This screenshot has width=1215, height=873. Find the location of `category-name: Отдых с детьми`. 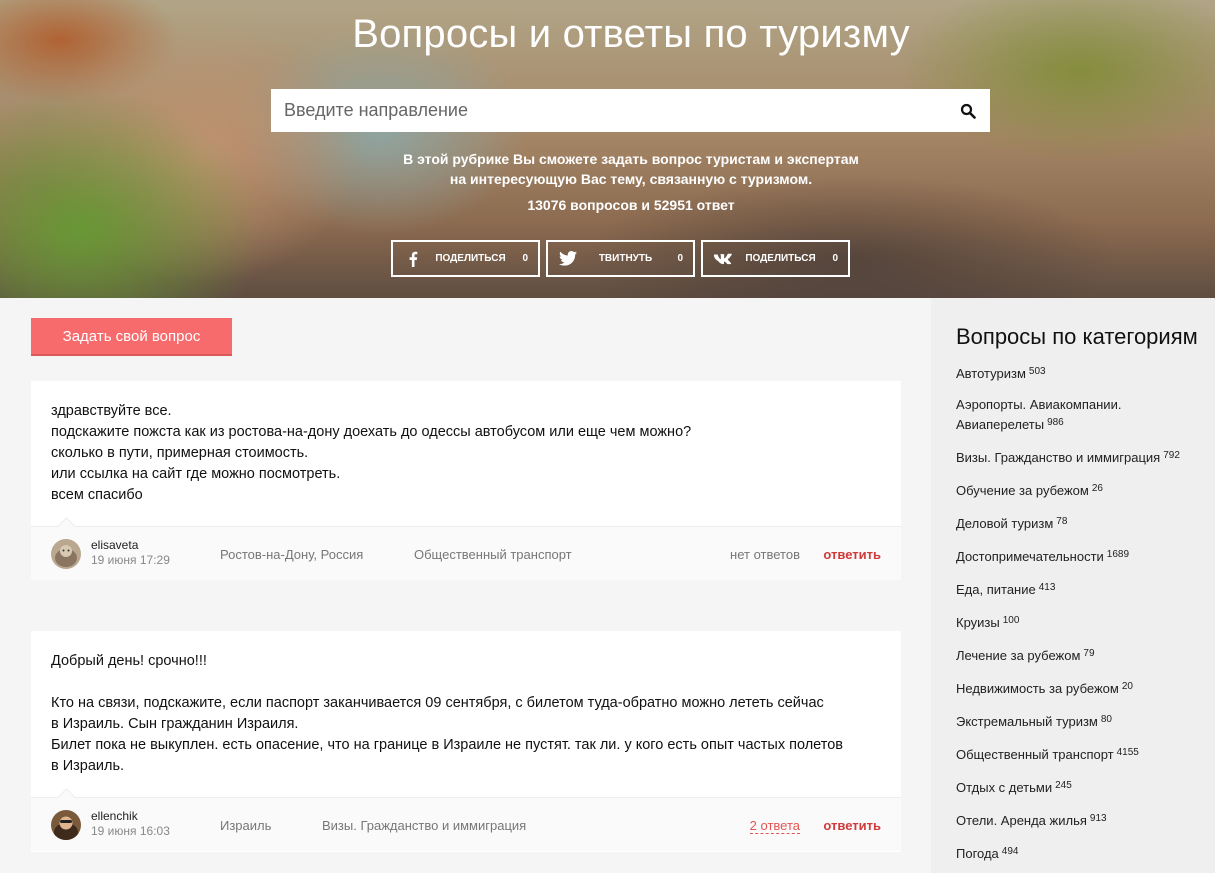

category-name: Отдых с детьми is located at coordinates (1004, 787).